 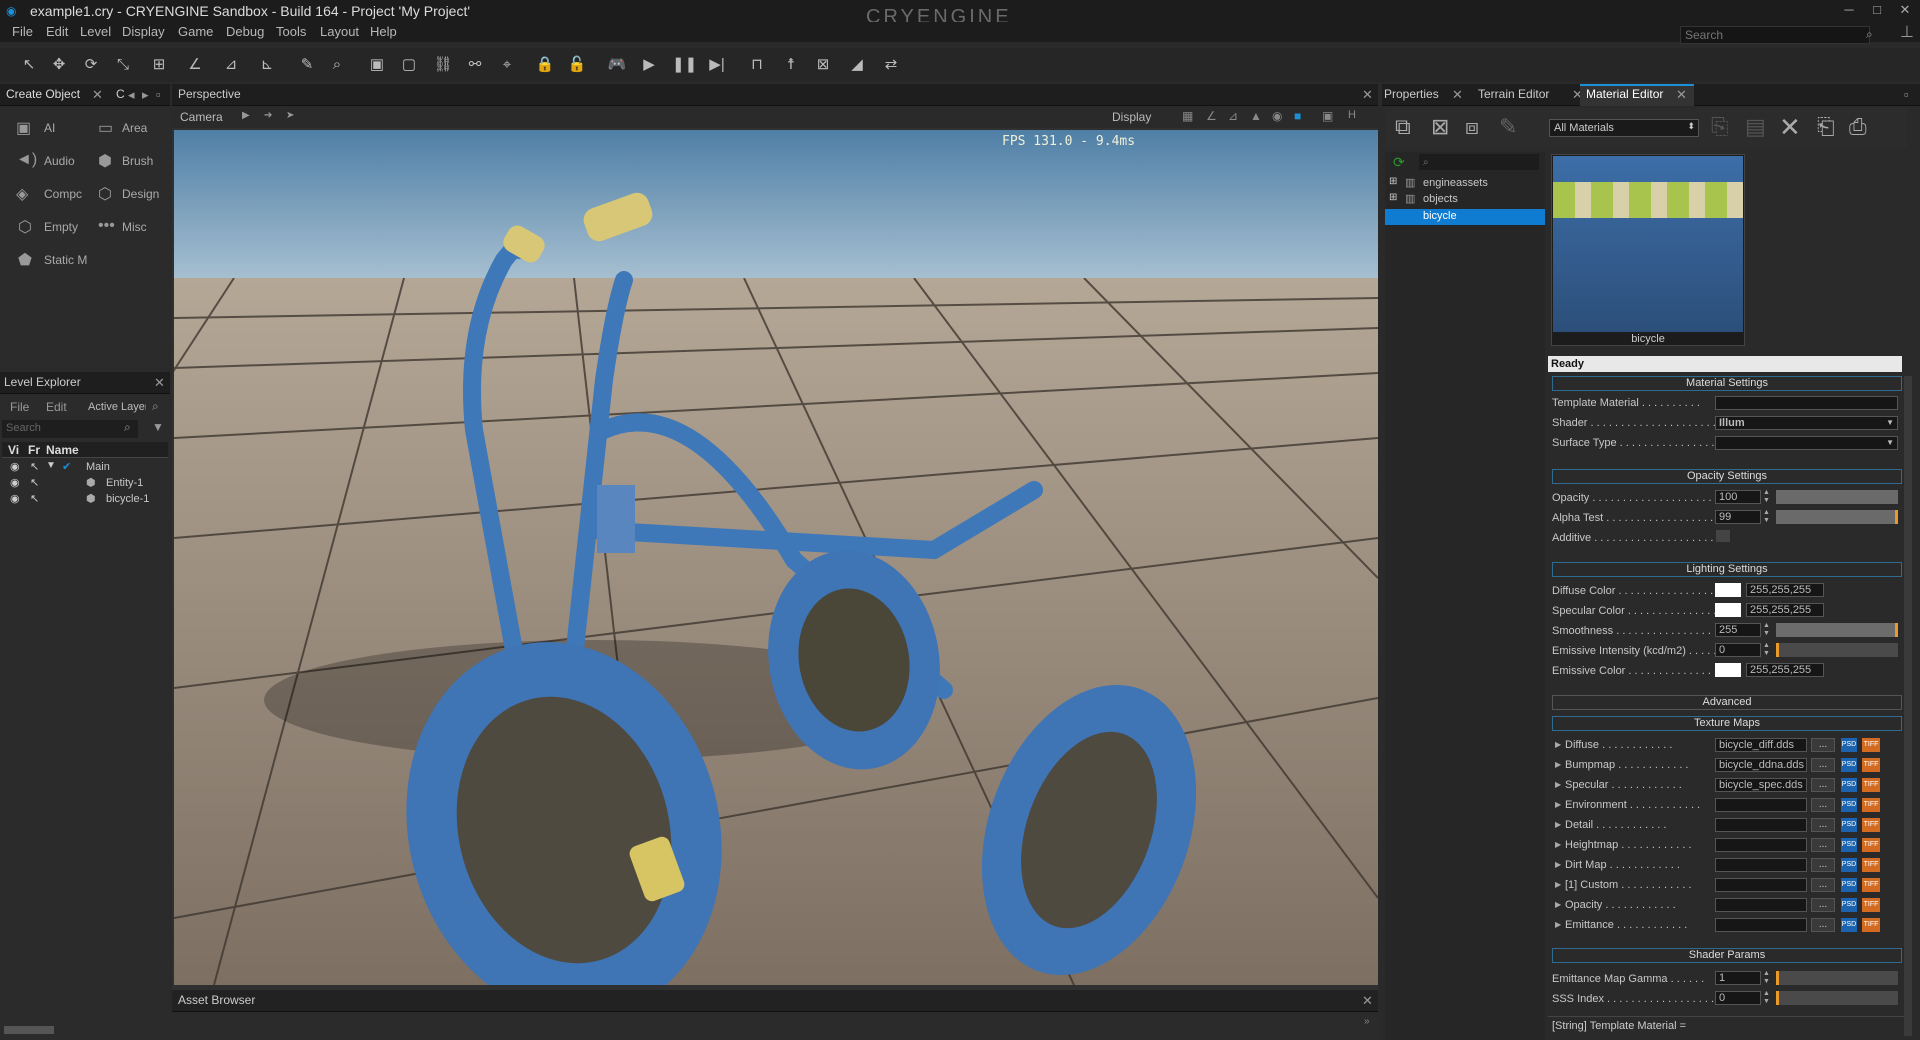 I want to click on create-ai: AI, so click(x=49, y=128).